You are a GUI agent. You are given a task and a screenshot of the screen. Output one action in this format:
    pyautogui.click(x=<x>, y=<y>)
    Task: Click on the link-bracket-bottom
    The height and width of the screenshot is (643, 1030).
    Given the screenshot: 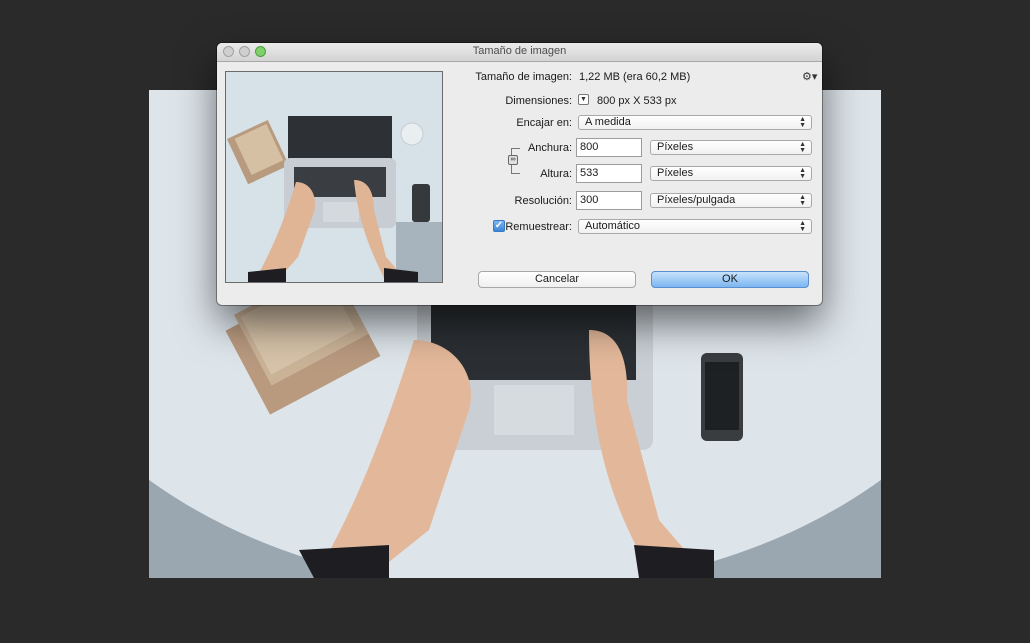 What is the action you would take?
    pyautogui.click(x=515, y=169)
    